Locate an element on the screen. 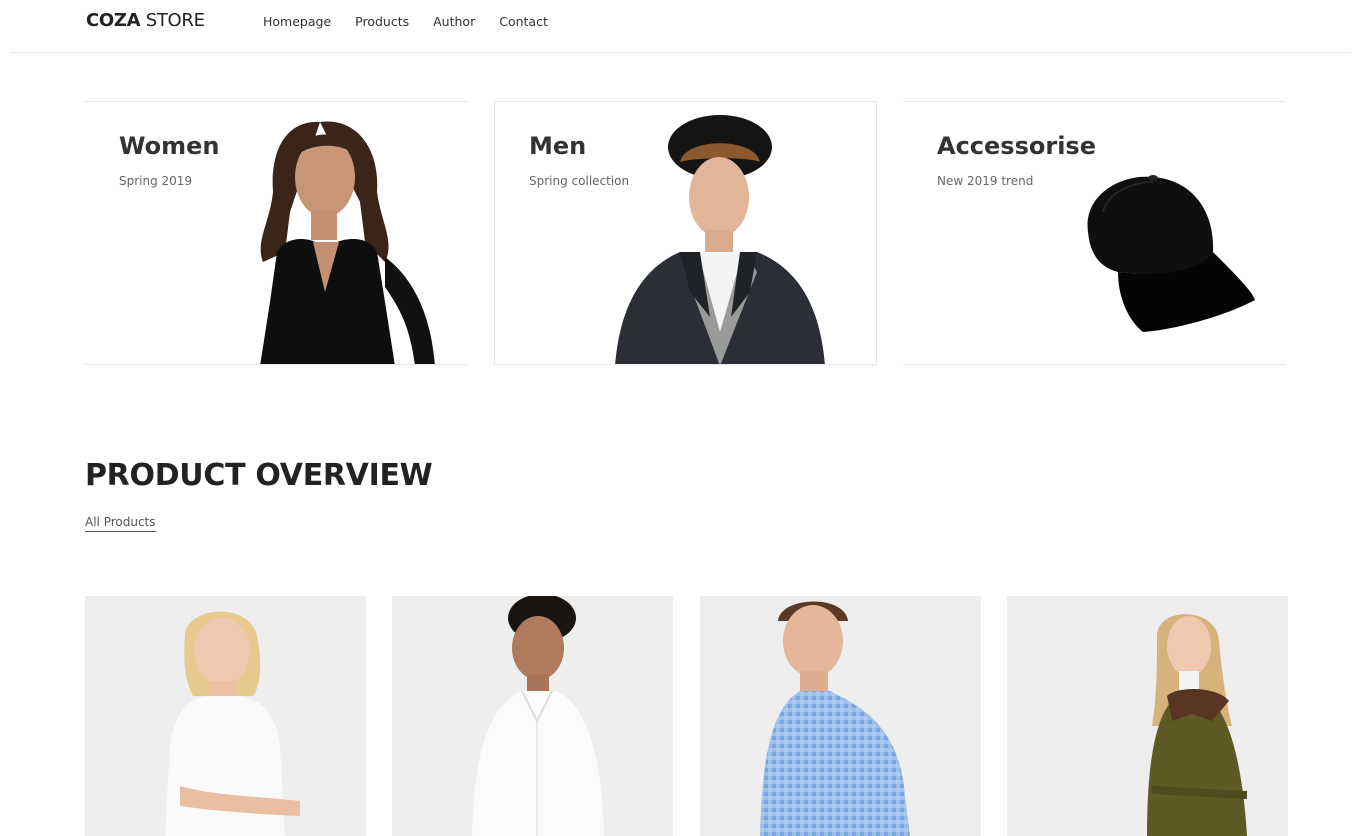 This screenshot has width=1361, height=836. logo-bold: COZA is located at coordinates (113, 20).